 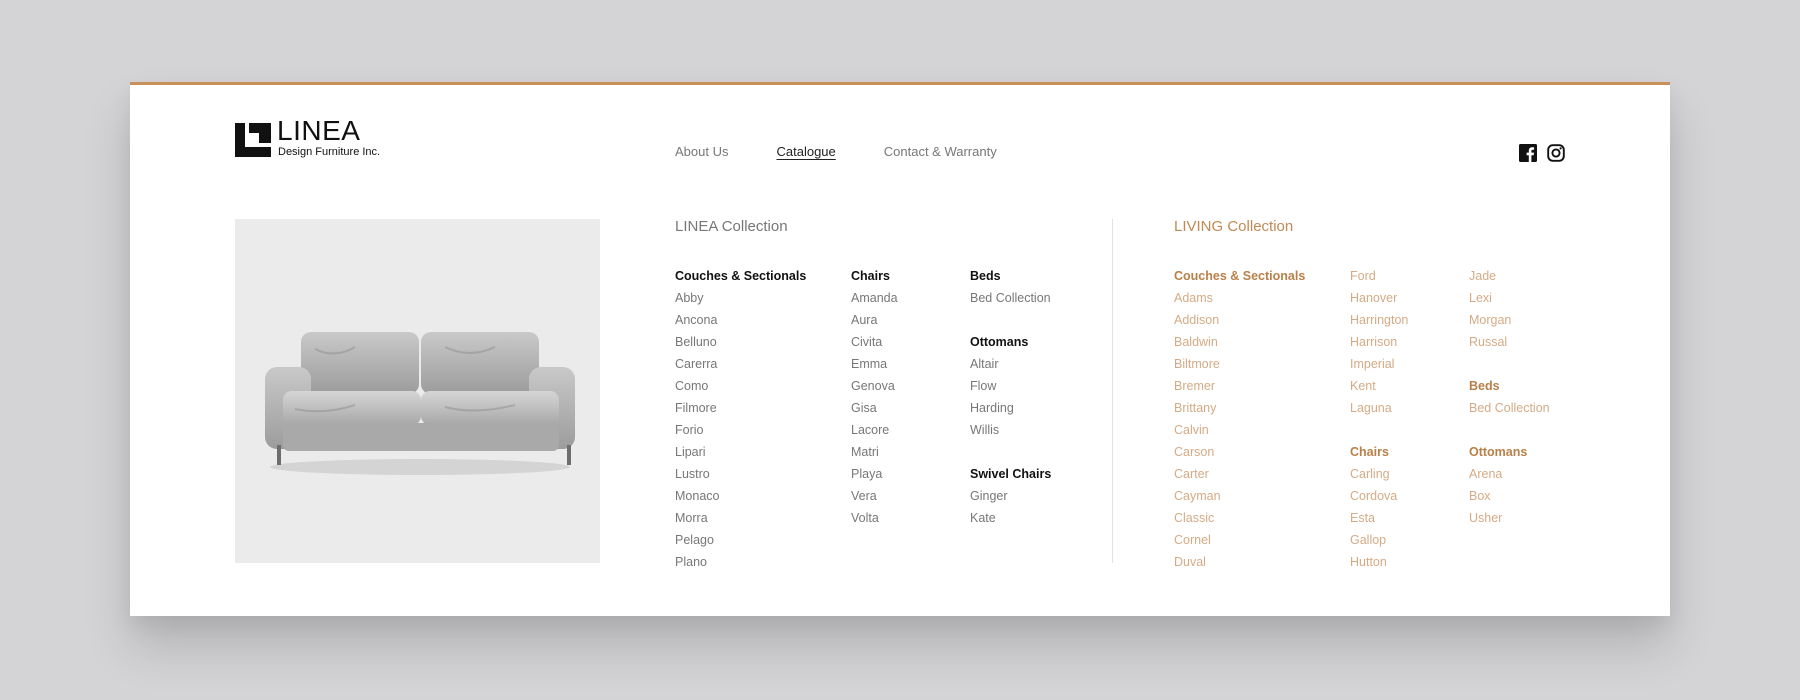 I want to click on list-item: Belluno, so click(x=740, y=342).